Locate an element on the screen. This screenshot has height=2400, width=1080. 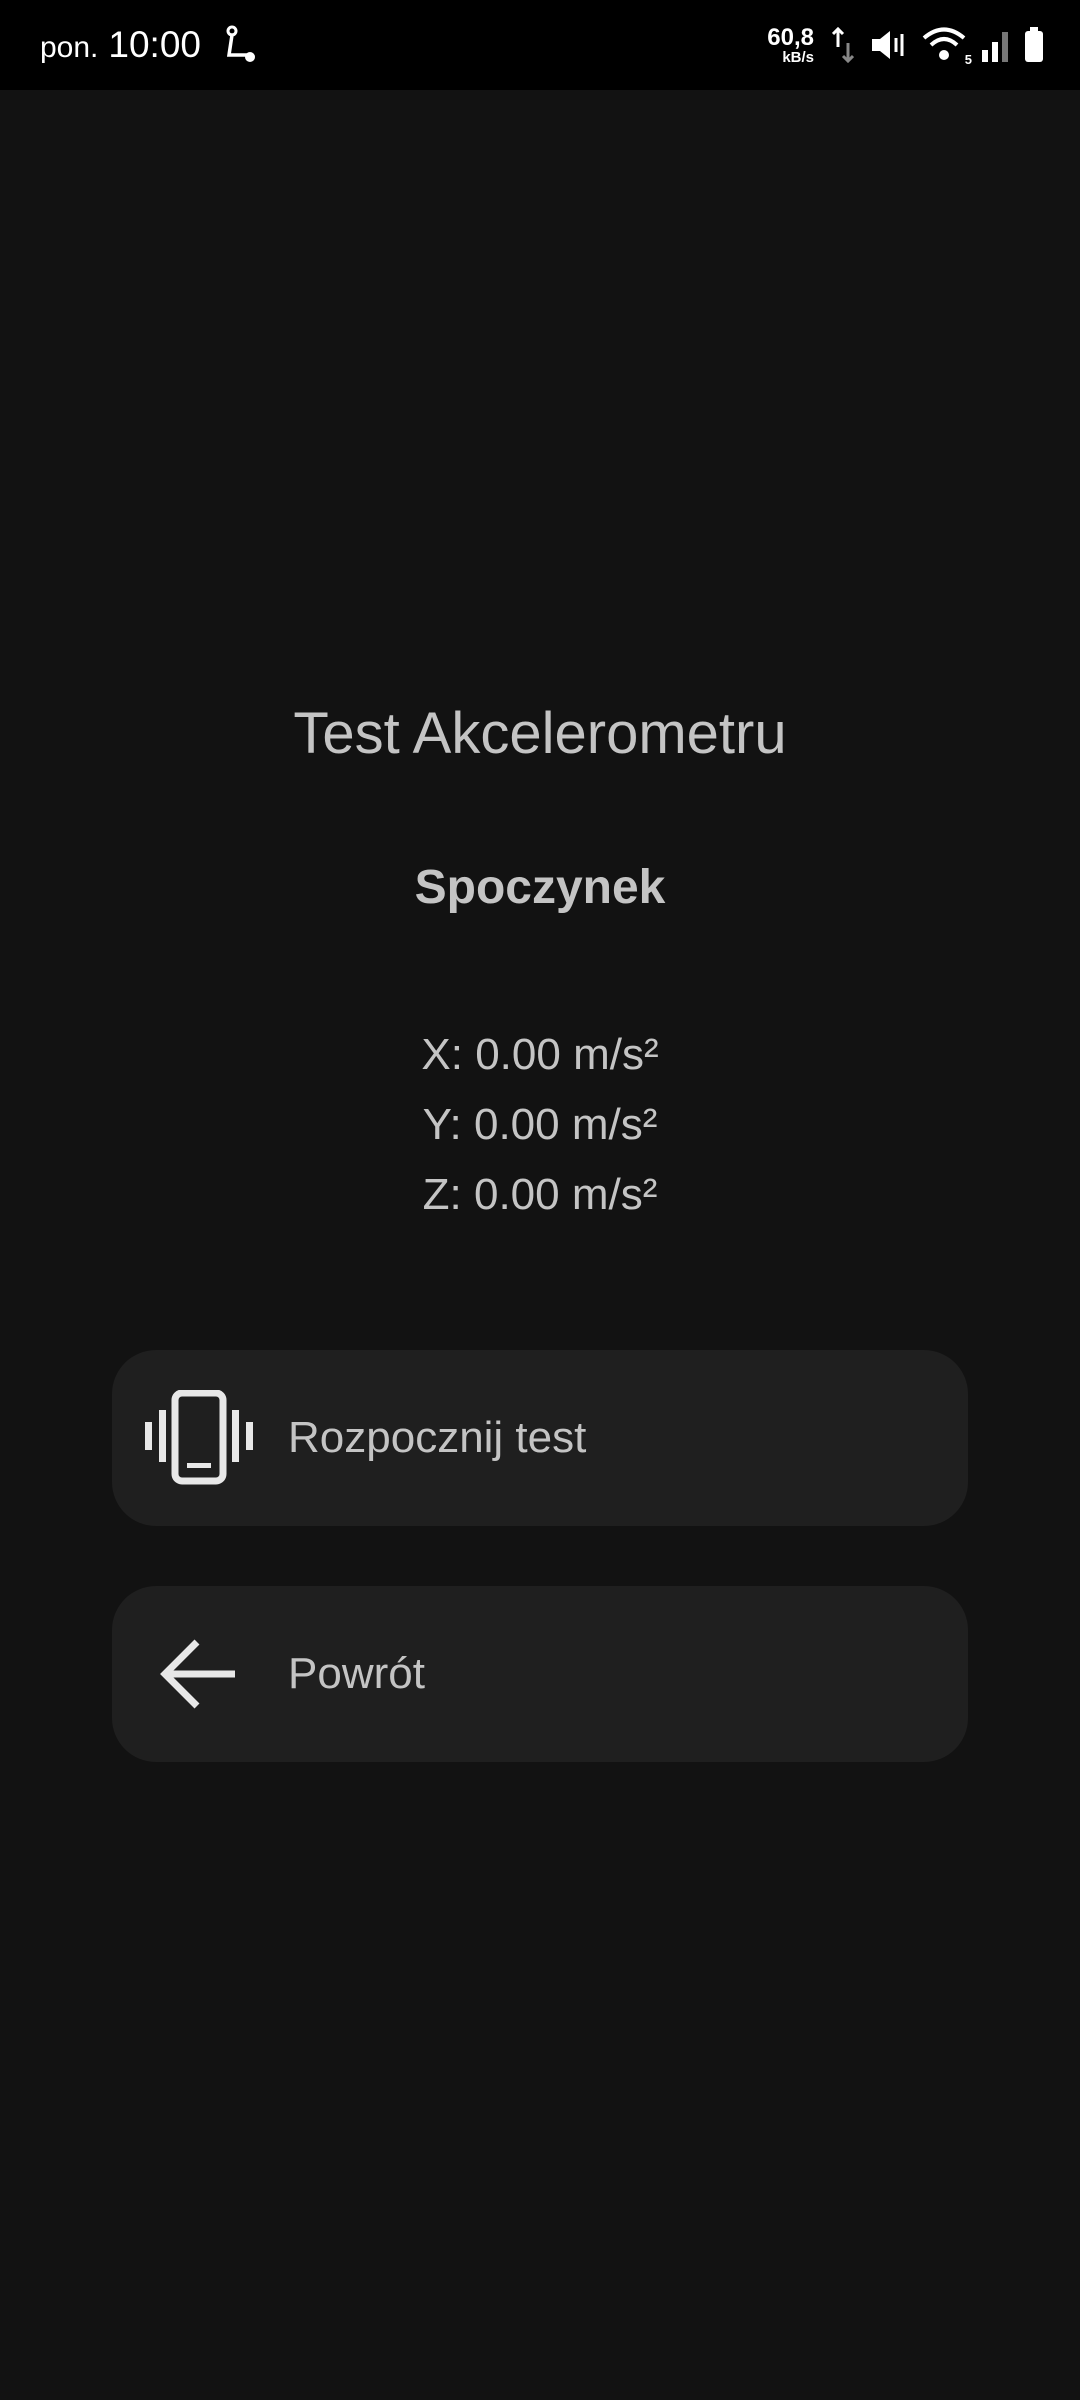
accelerometer-readings: X: 0.00 m/s² Y: 0.00 m/s² Z: 0.00 m/s² is located at coordinates (540, 1125).